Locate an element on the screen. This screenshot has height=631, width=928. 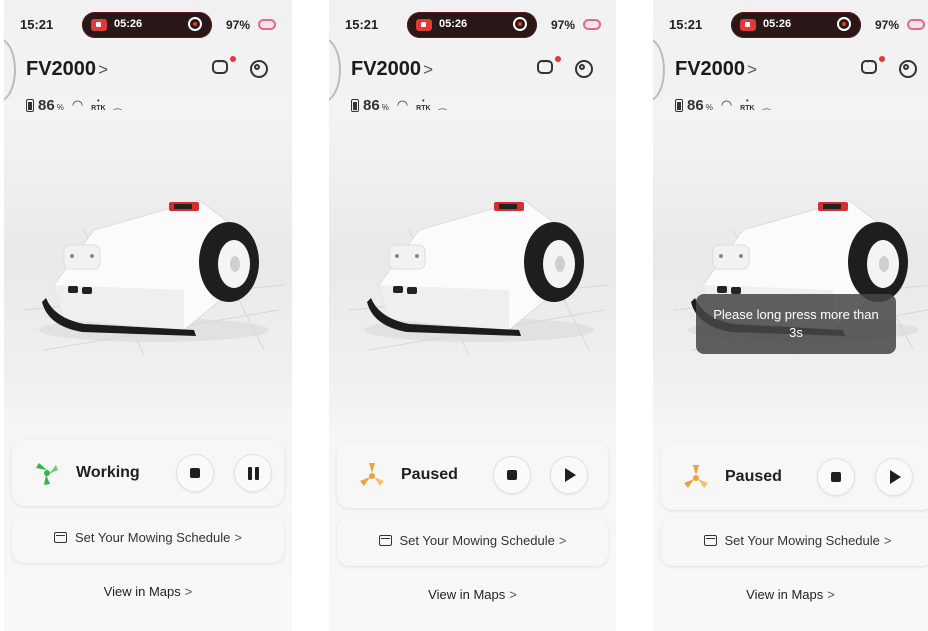
pause-icon is located at coordinates (254, 473).